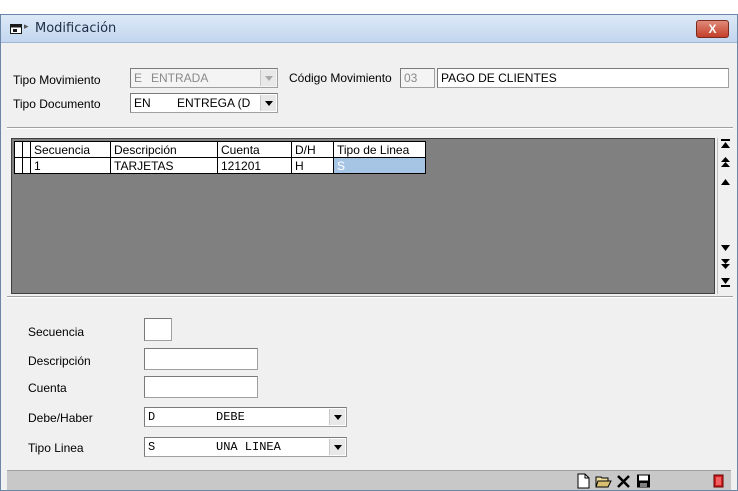 This screenshot has height=491, width=738. I want to click on close-button: X, so click(712, 29).